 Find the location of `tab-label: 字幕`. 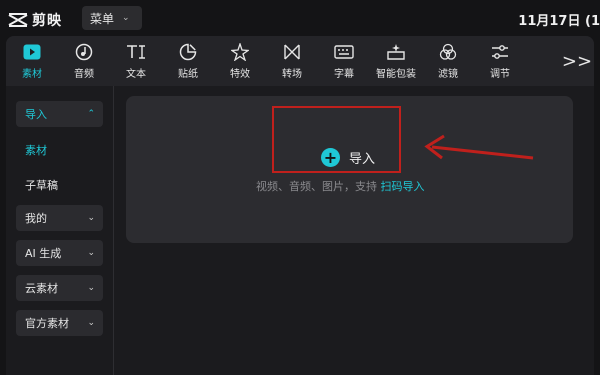

tab-label: 字幕 is located at coordinates (344, 74).